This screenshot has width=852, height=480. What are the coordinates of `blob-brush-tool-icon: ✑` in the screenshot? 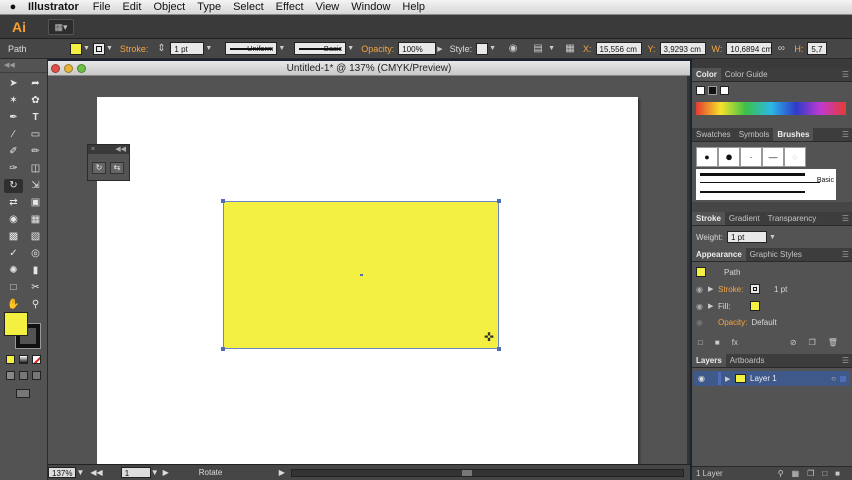 It's located at (13, 169).